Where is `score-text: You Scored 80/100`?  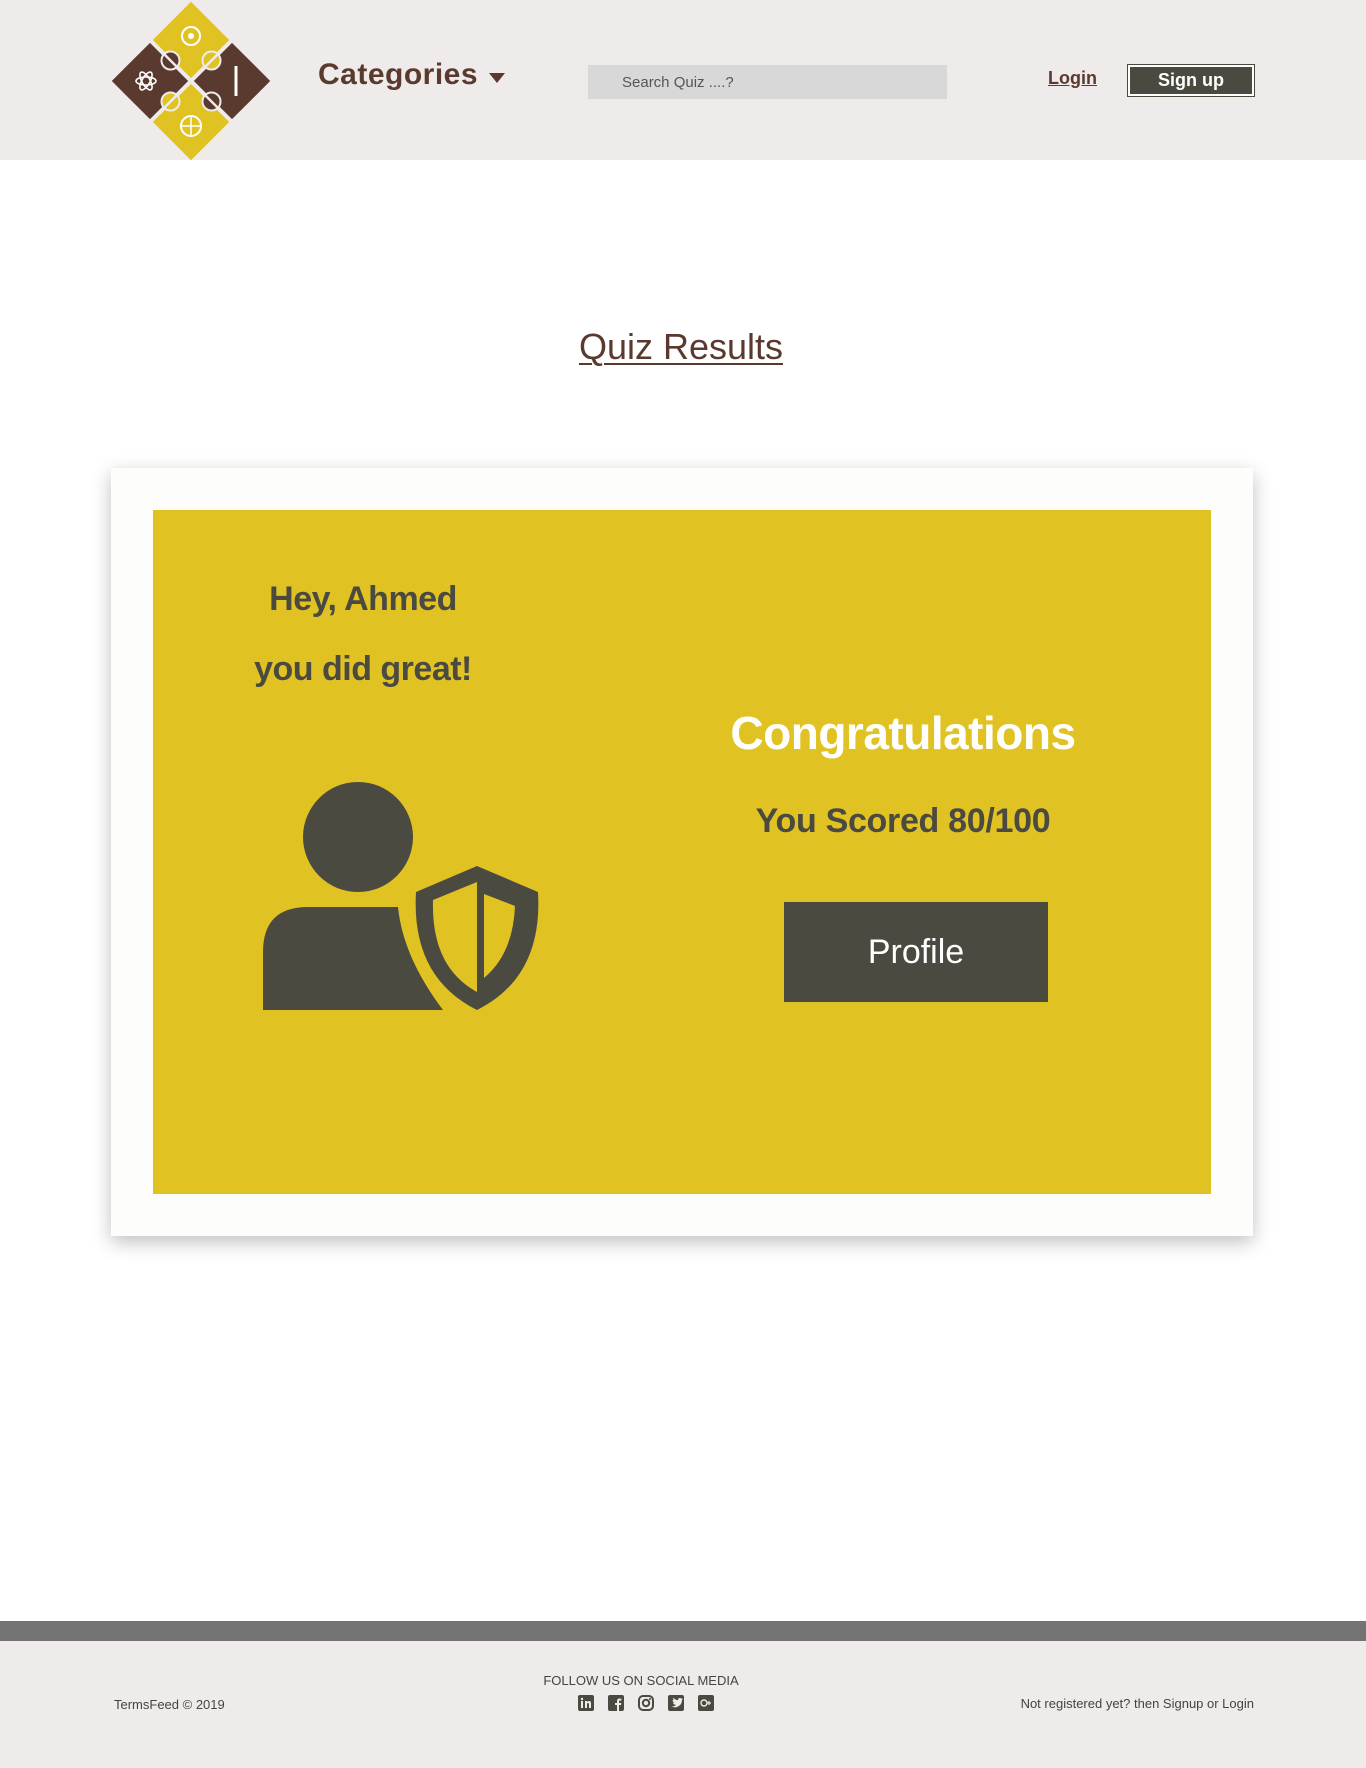
score-text: You Scored 80/100 is located at coordinates (903, 821).